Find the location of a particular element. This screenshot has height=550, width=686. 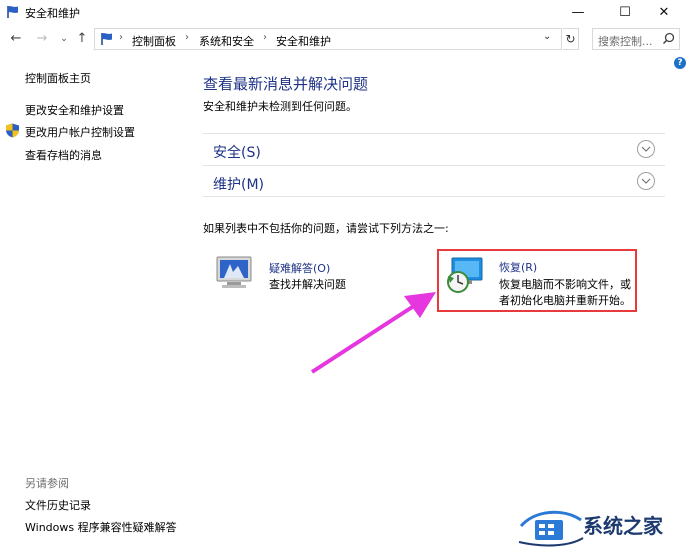

forward-button: → is located at coordinates (42, 39).